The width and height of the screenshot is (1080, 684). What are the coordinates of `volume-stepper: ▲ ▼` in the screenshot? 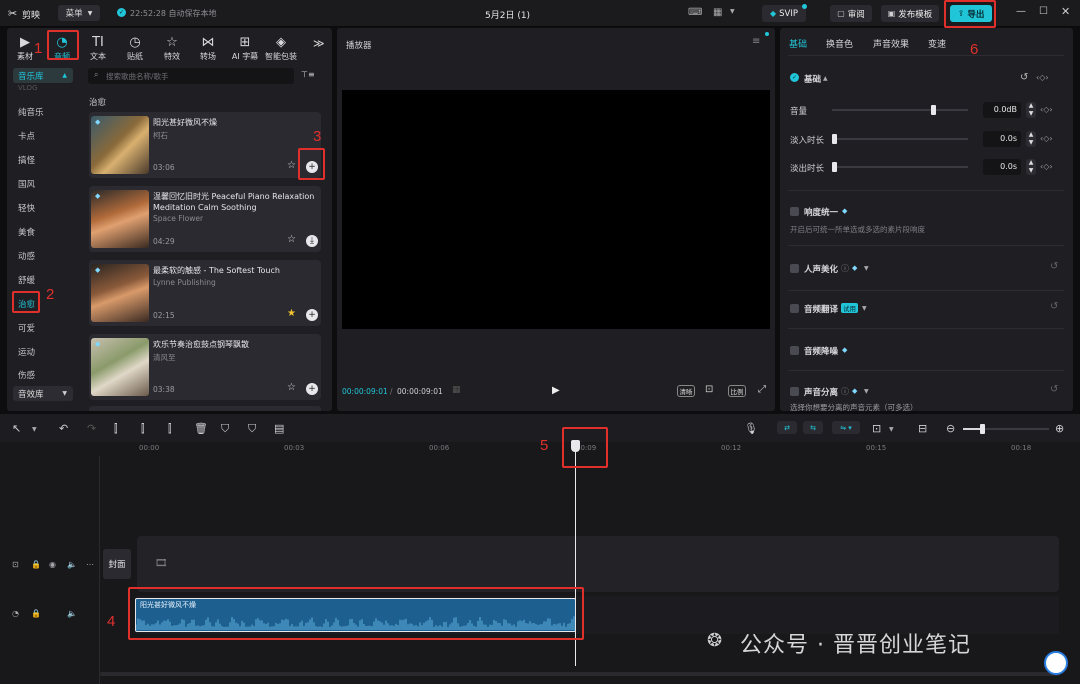 It's located at (1031, 110).